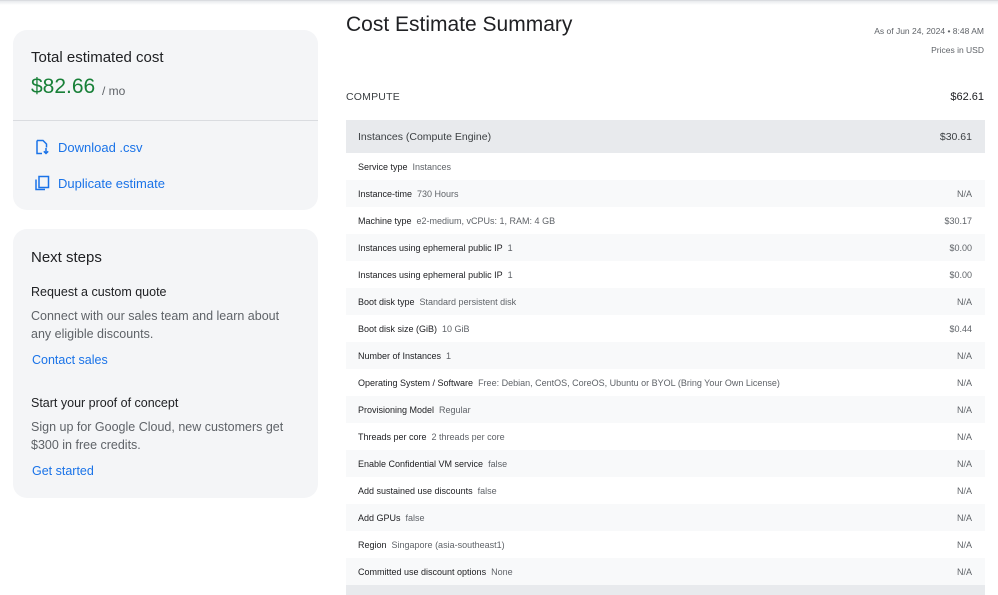  Describe the element at coordinates (100, 147) in the screenshot. I see `download-csv-label: Download .csv` at that location.